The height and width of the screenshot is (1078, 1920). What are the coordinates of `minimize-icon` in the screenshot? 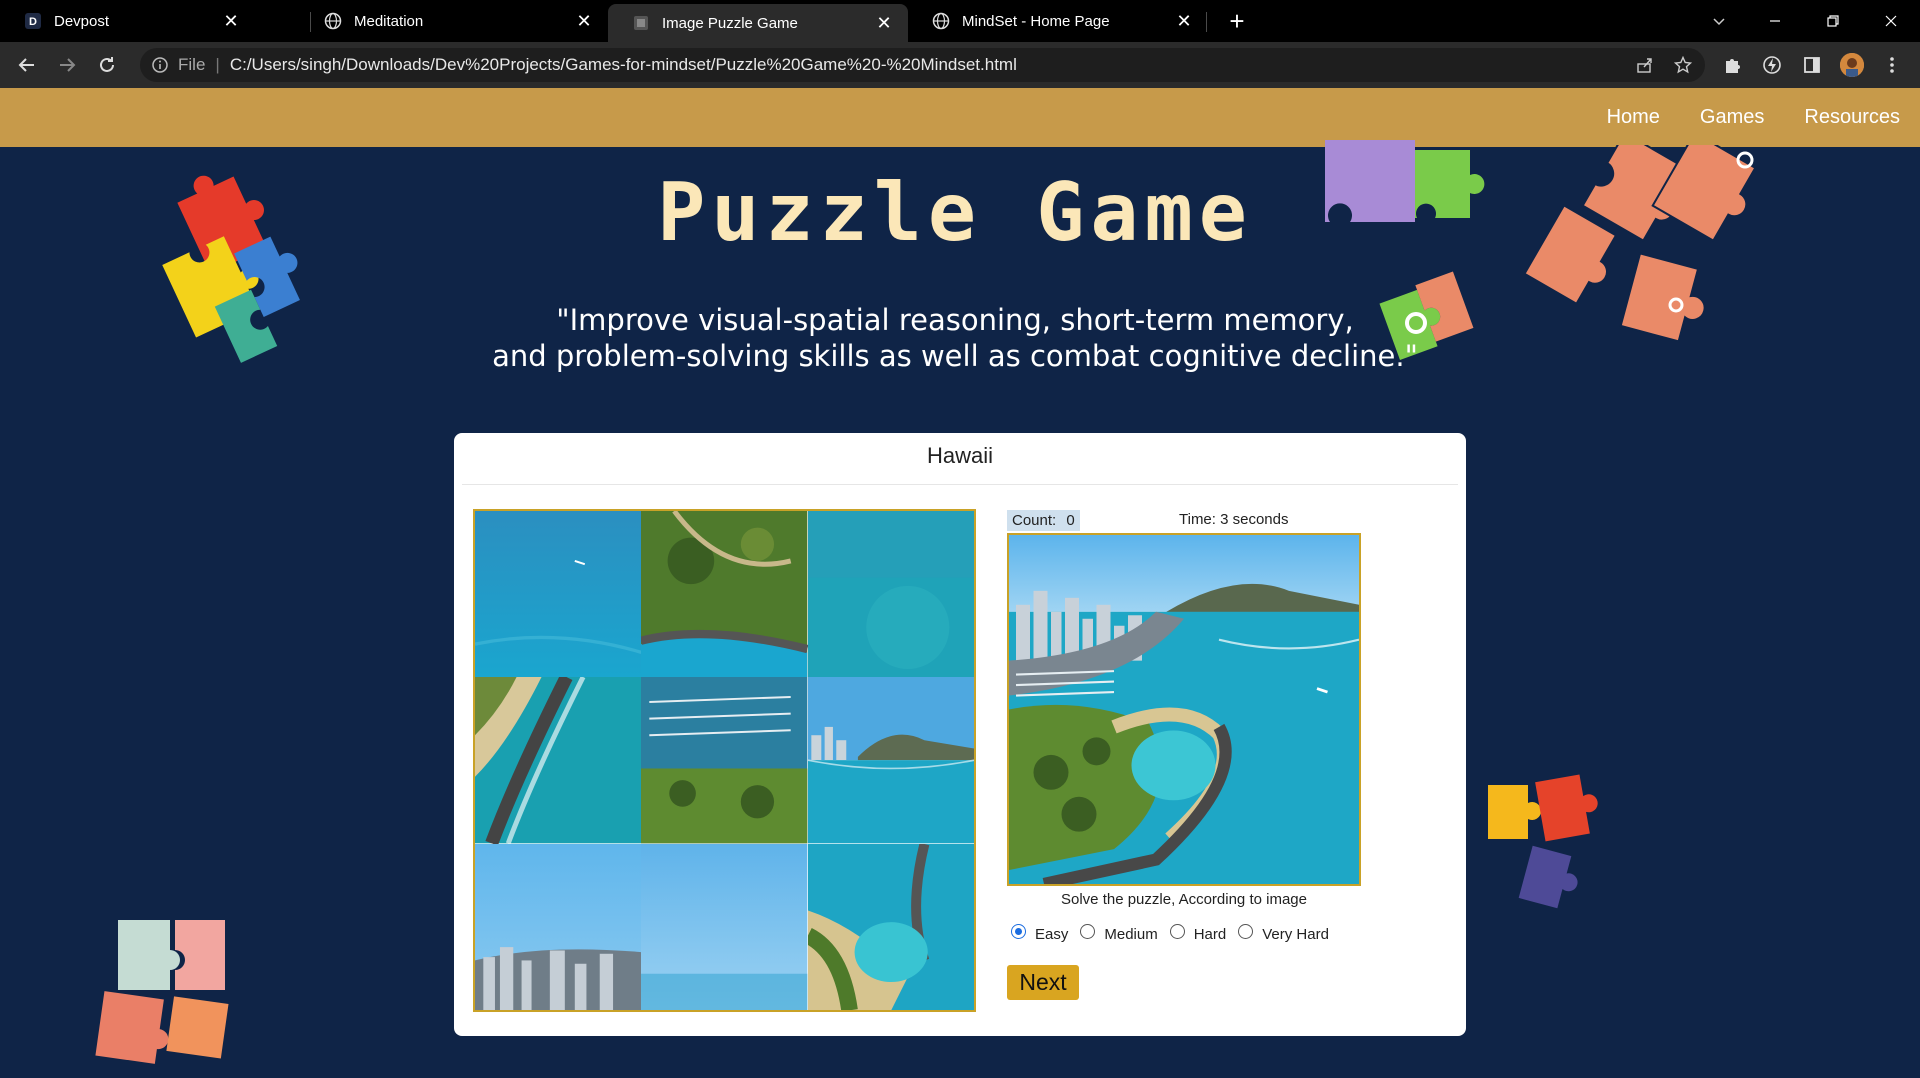 It's located at (1775, 21).